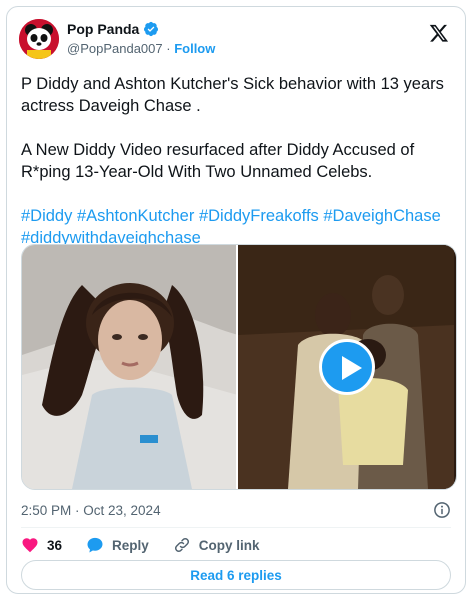 The height and width of the screenshot is (600, 472). Describe the element at coordinates (236, 43) in the screenshot. I see `tweet-header: Pop Panda @PopPanda007 · Follow` at that location.